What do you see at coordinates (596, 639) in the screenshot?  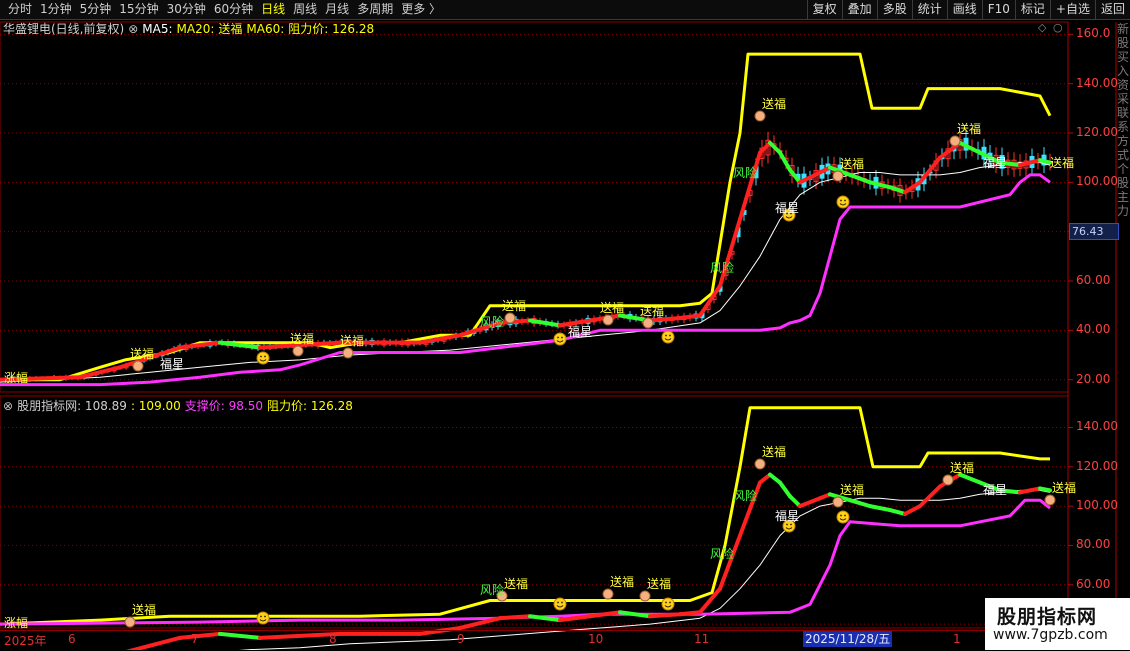 I see `date-label: 10` at bounding box center [596, 639].